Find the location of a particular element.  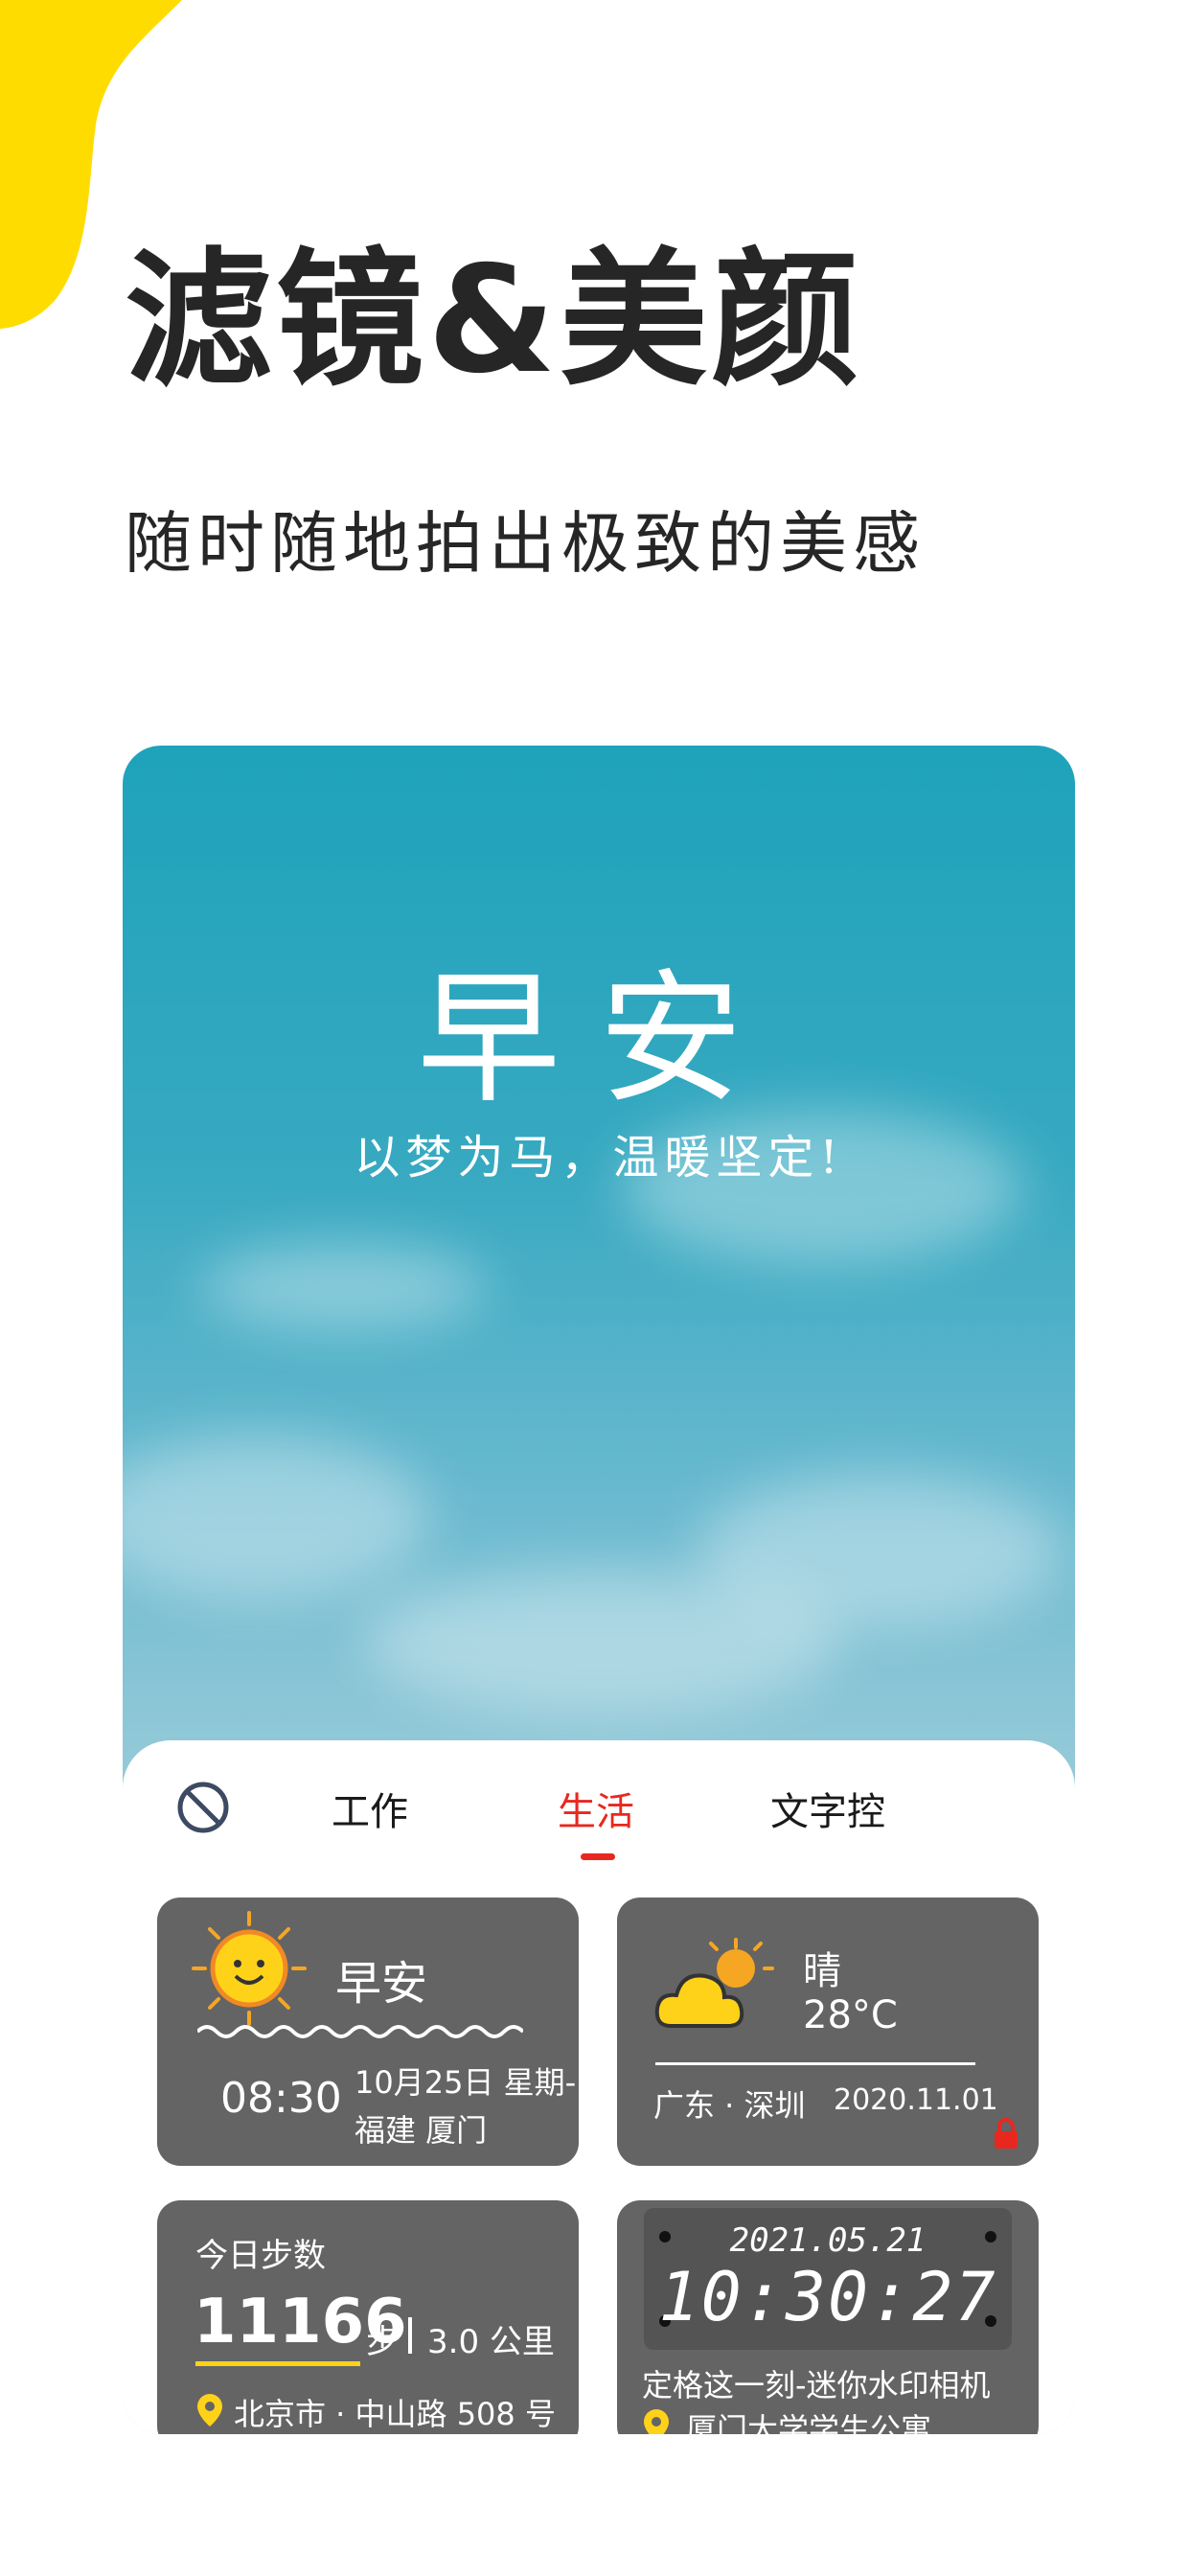

clock-screen: 2021.05.21 10:30:27 is located at coordinates (828, 2279).